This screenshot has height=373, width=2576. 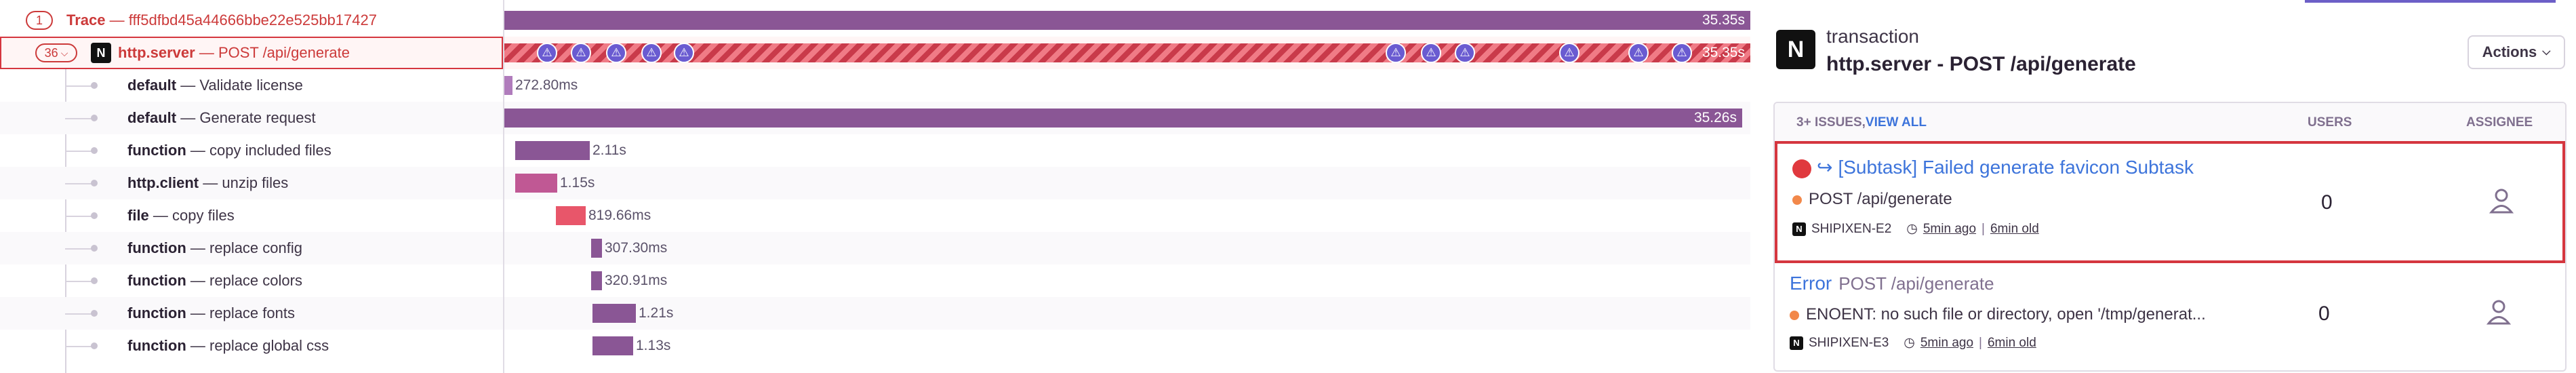 I want to click on span-bar-row: 2.11s, so click(x=1127, y=151).